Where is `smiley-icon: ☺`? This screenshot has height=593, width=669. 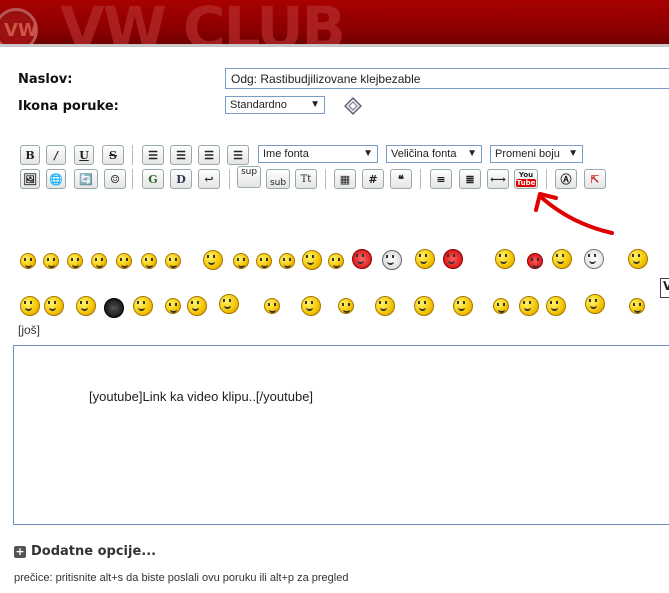
smiley-icon: ☺ is located at coordinates (115, 179).